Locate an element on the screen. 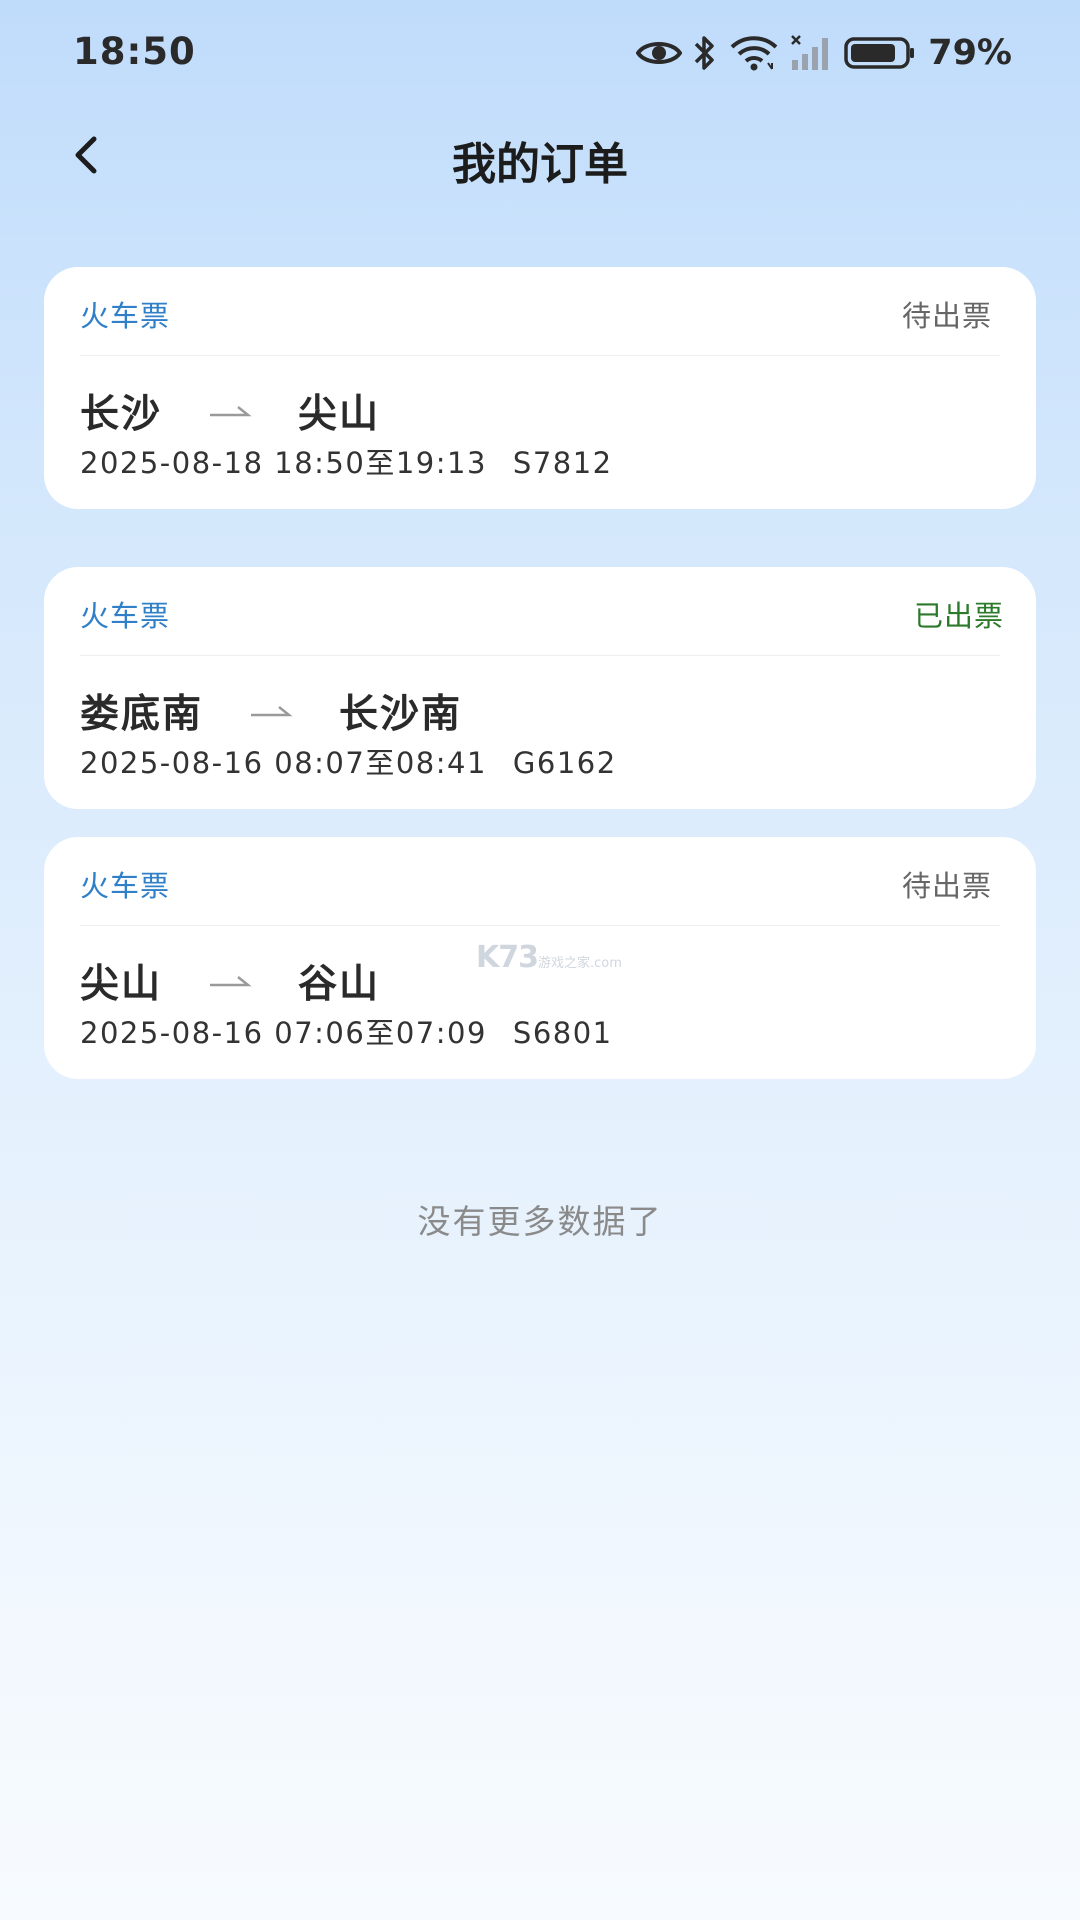  watermark-sub: 游戏之家 is located at coordinates (564, 963).